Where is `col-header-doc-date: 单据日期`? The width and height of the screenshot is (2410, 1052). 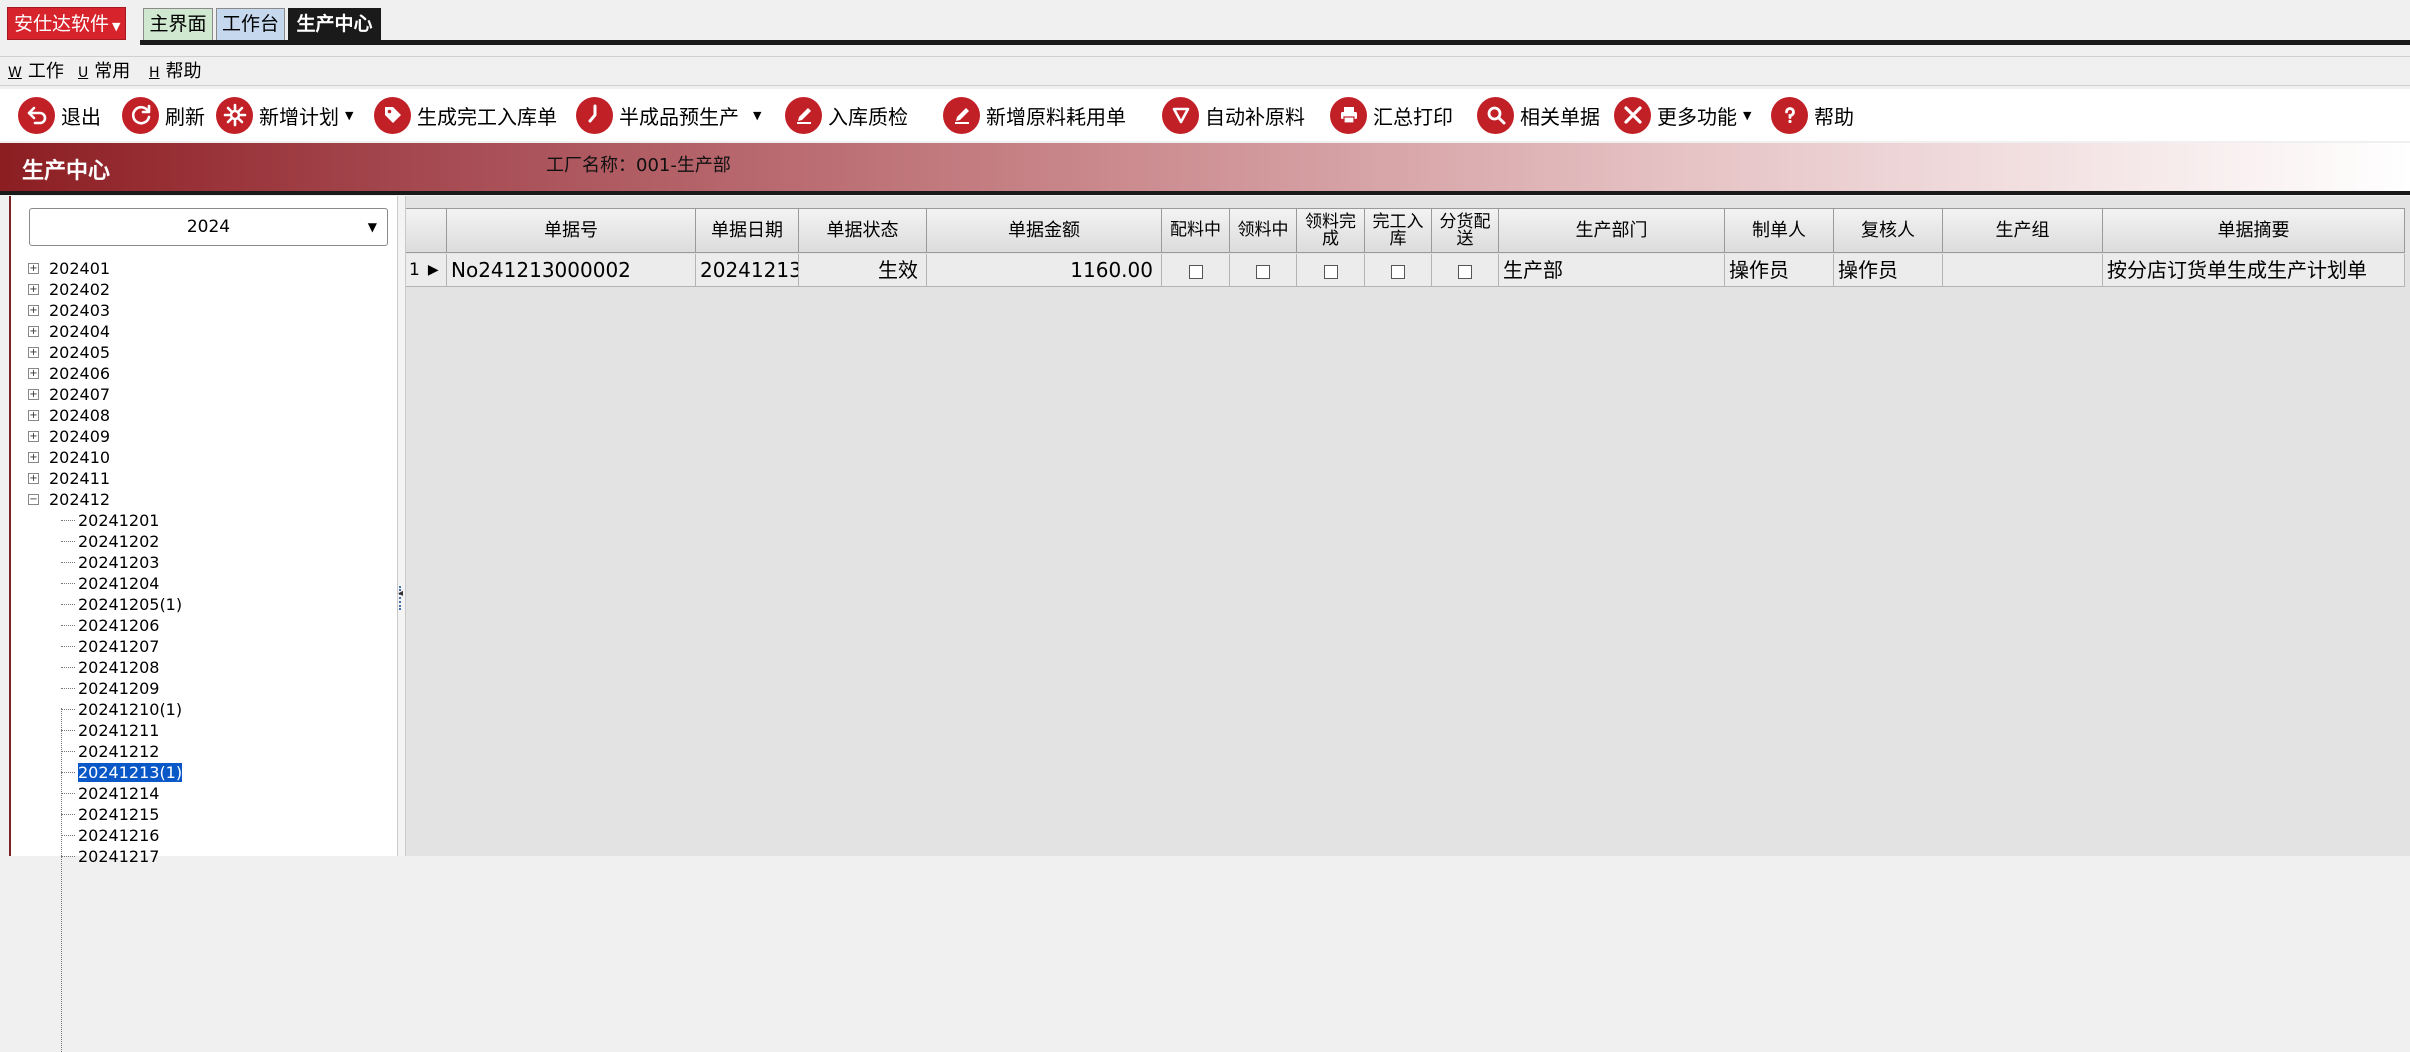 col-header-doc-date: 单据日期 is located at coordinates (747, 230).